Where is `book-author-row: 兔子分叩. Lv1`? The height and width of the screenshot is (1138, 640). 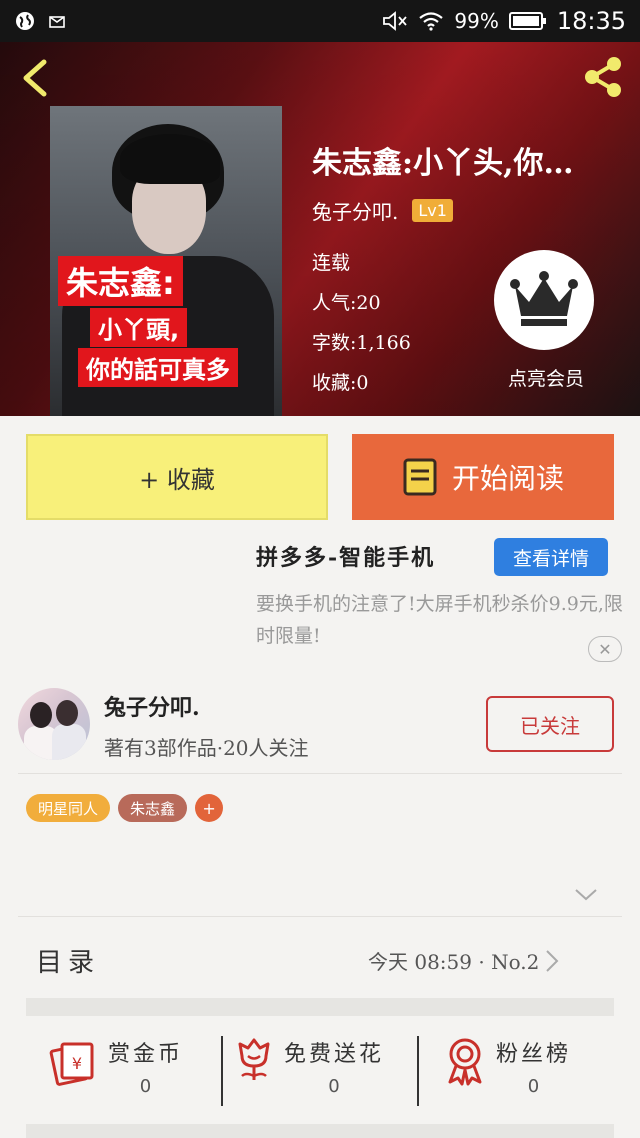 book-author-row: 兔子分叩. Lv1 is located at coordinates (382, 210).